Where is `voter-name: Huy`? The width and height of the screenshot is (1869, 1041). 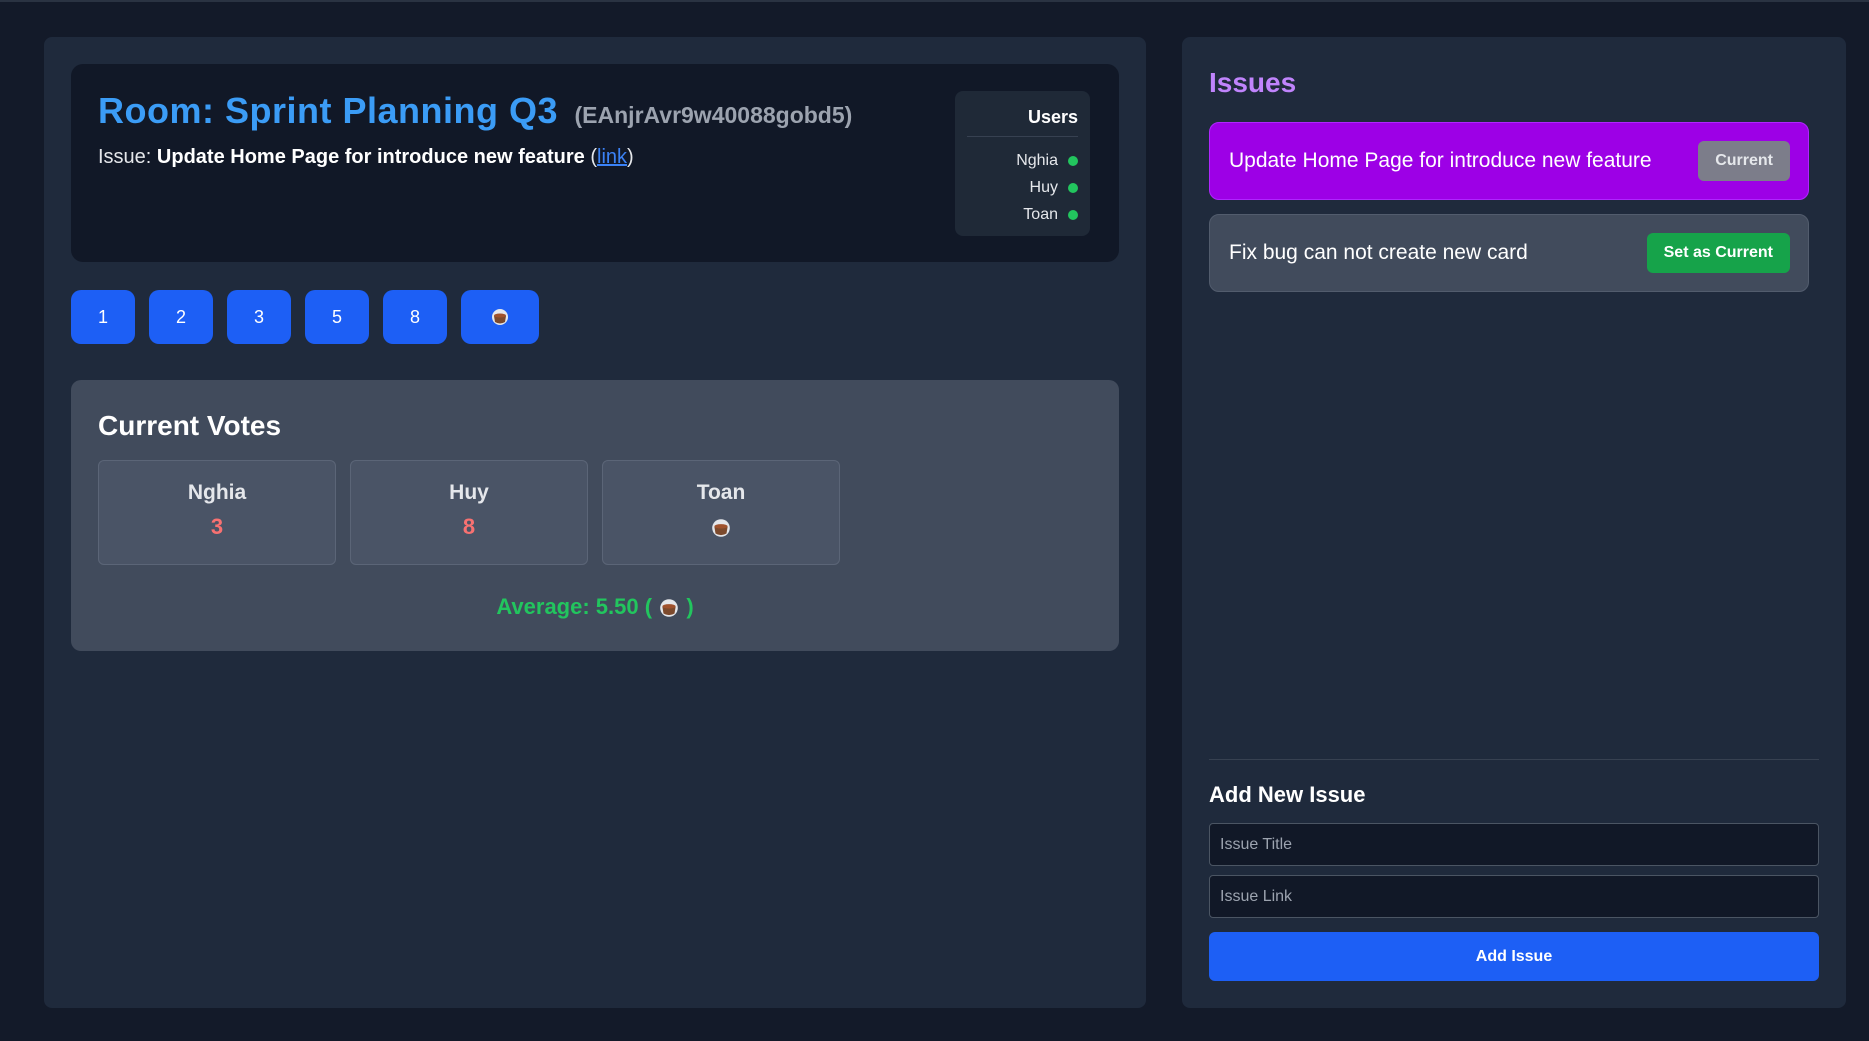 voter-name: Huy is located at coordinates (469, 492).